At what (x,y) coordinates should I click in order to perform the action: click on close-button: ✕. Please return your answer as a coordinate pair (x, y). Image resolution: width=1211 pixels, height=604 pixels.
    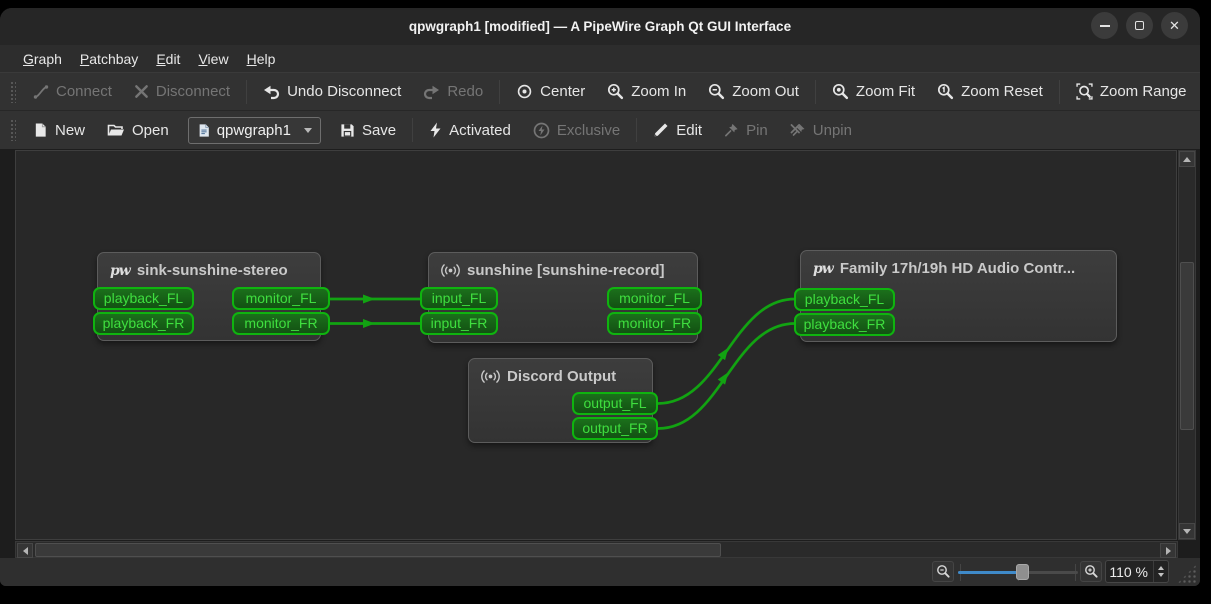
    Looking at the image, I should click on (1174, 25).